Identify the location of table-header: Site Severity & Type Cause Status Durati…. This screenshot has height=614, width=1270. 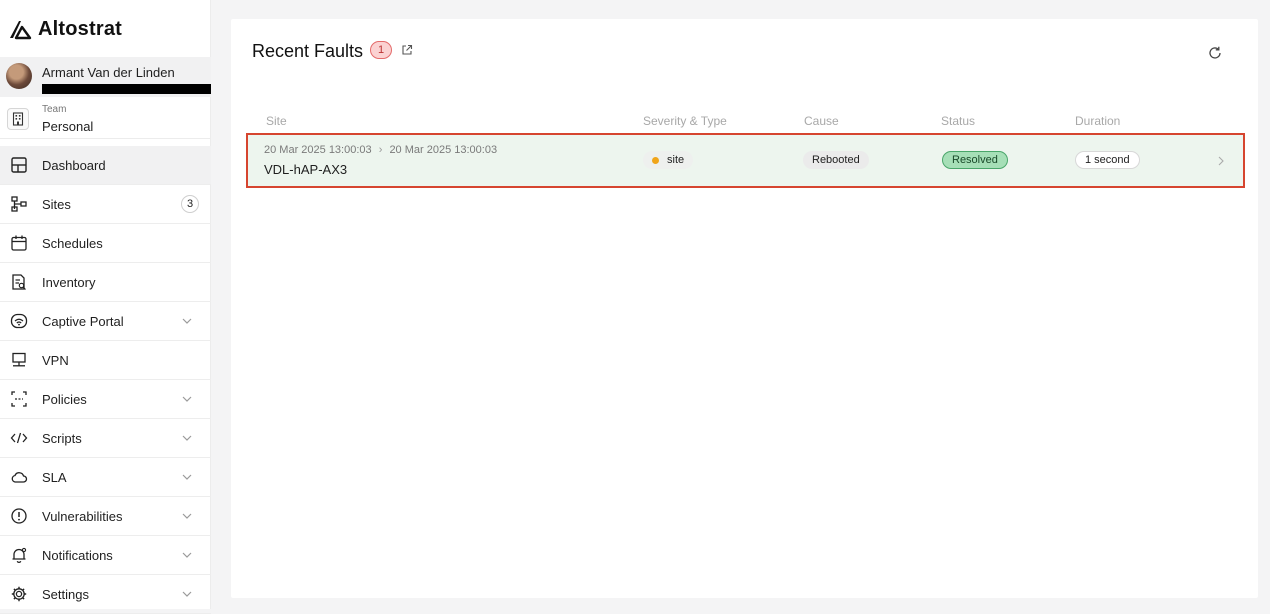
(751, 121).